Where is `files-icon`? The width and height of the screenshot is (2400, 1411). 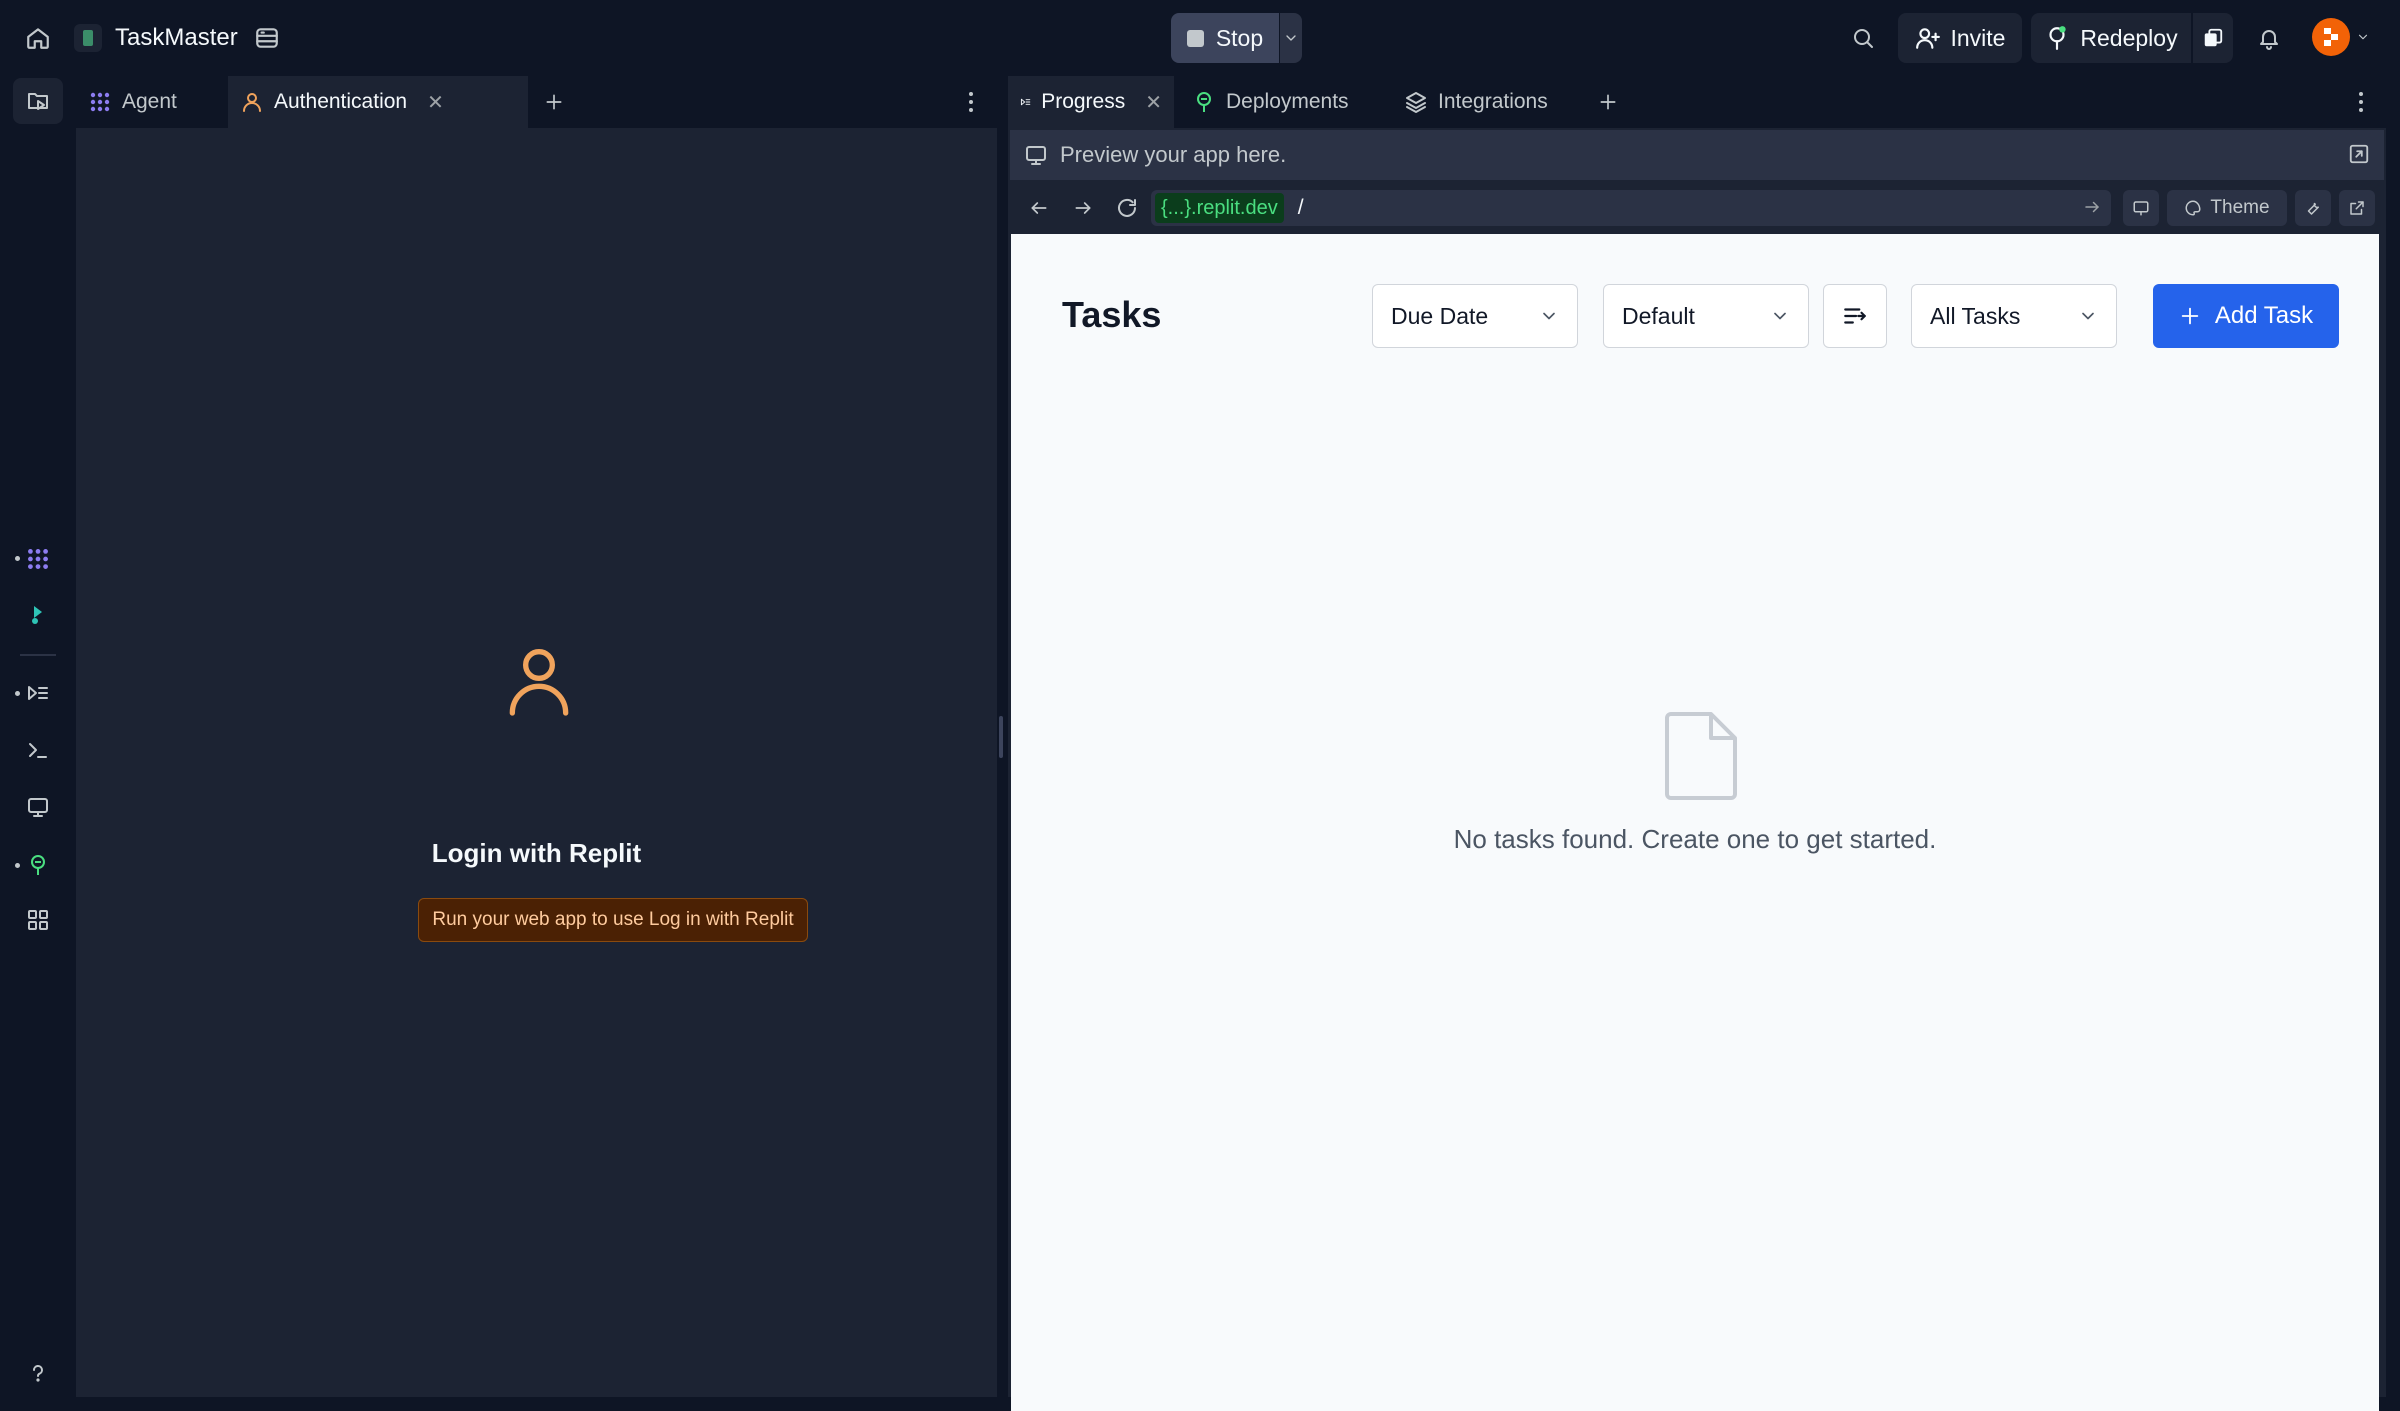 files-icon is located at coordinates (38, 101).